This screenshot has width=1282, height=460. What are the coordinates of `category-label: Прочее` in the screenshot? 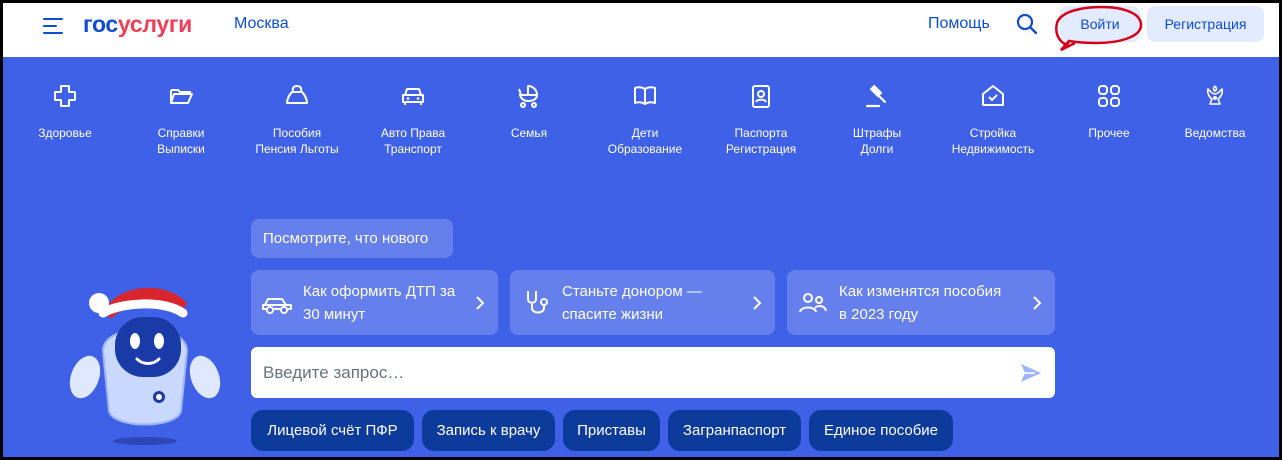 It's located at (1109, 133).